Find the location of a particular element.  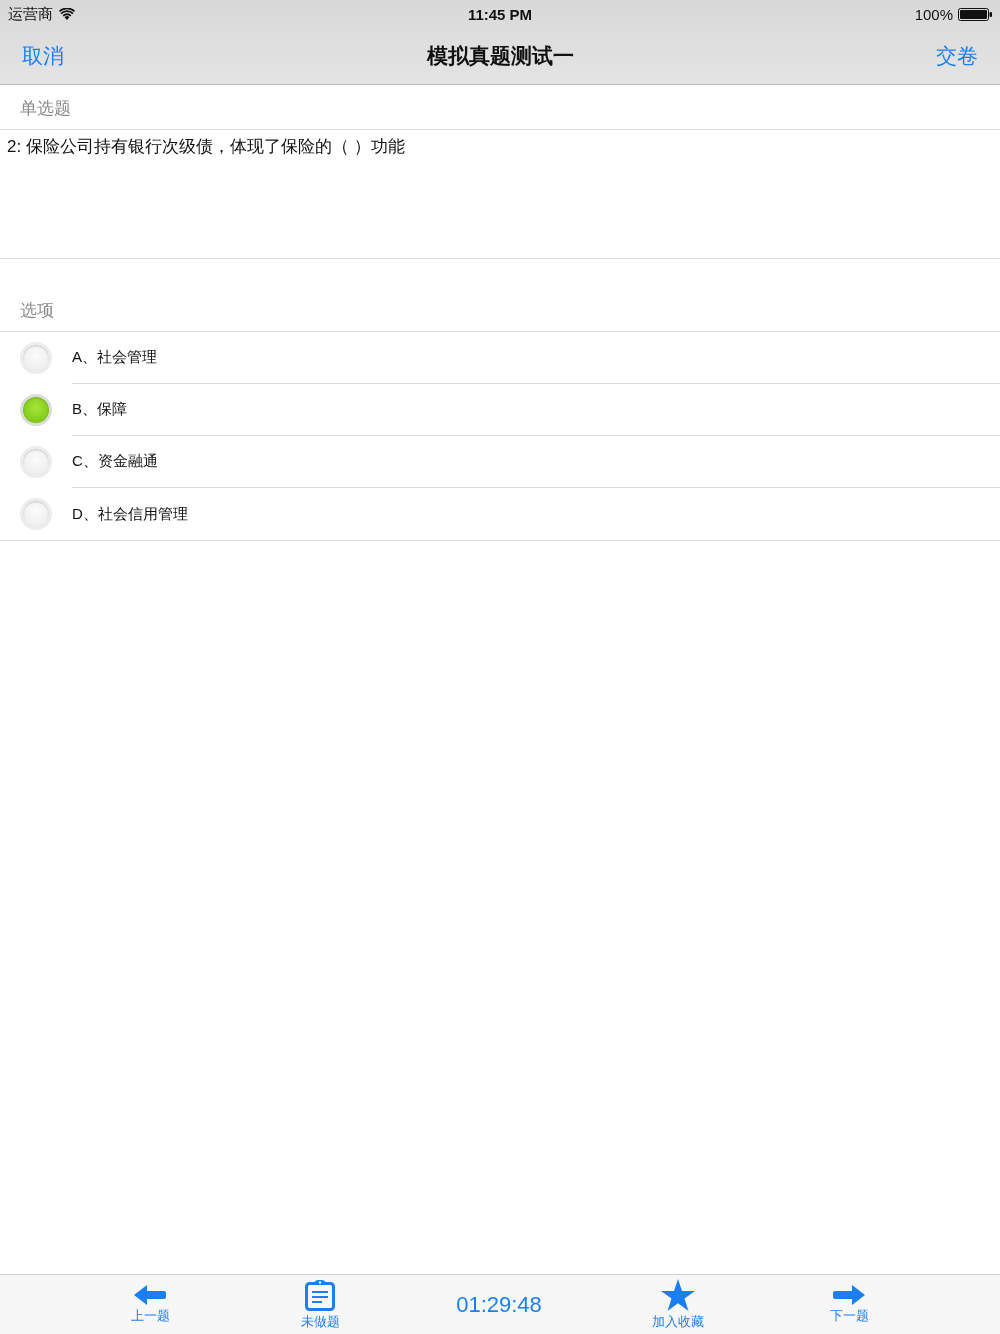

status-time: 11:45 PM is located at coordinates (500, 14).